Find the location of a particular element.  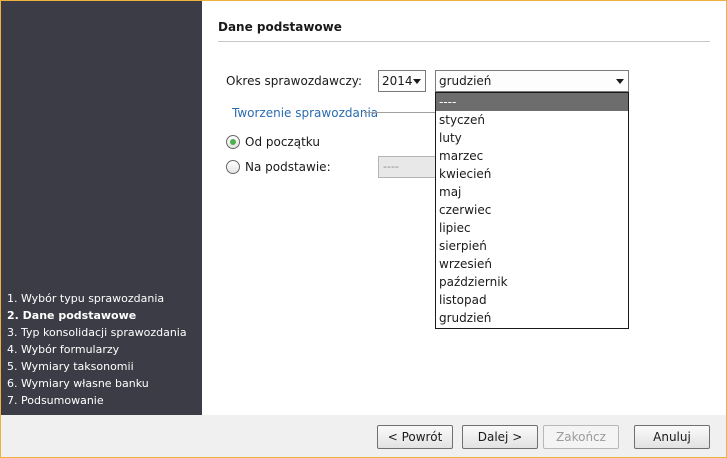

from-start-radio-label: Od początku is located at coordinates (282, 142).